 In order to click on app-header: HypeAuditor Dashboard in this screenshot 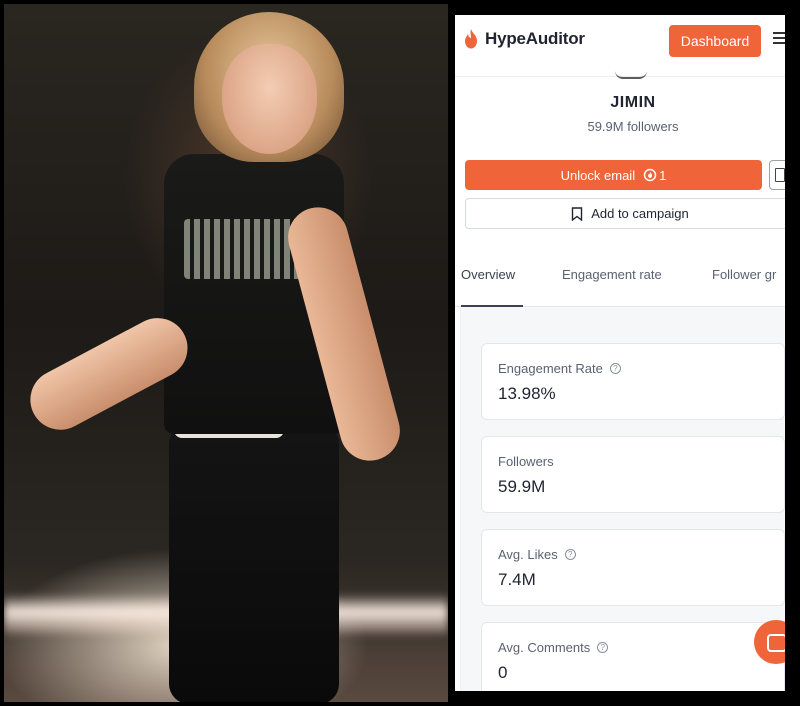, I will do `click(620, 46)`.